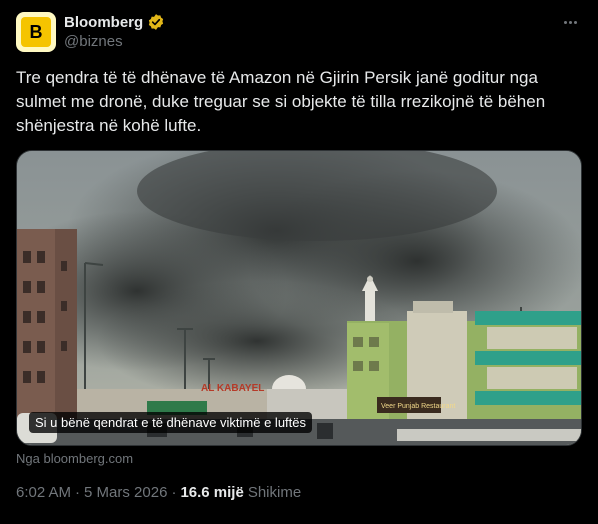 The height and width of the screenshot is (524, 598). I want to click on views-count: 16.6 mijë, so click(212, 492).